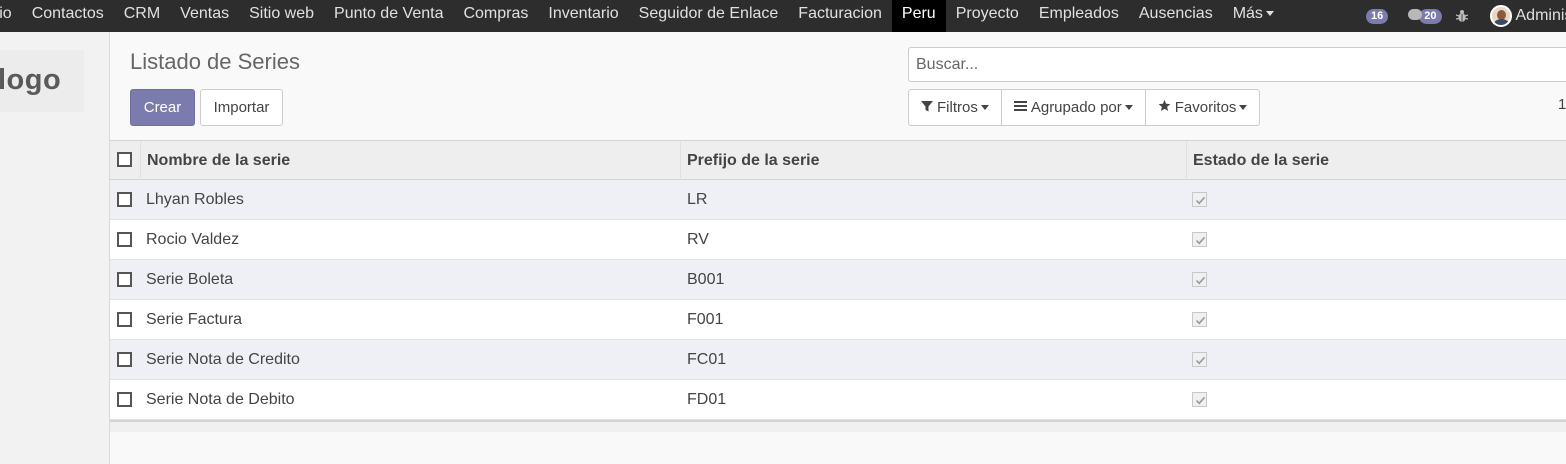 This screenshot has height=464, width=1566. I want to click on menu-item-compras: Compras, so click(495, 16).